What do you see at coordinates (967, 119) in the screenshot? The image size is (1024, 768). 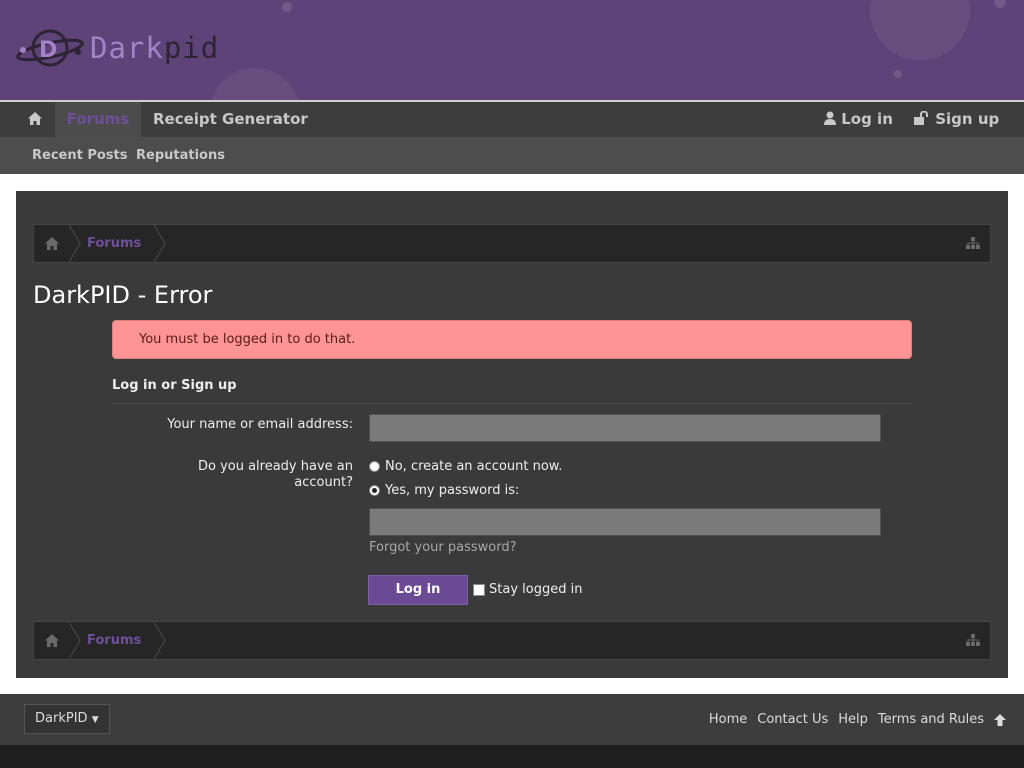 I see `signup-label: Sign up` at bounding box center [967, 119].